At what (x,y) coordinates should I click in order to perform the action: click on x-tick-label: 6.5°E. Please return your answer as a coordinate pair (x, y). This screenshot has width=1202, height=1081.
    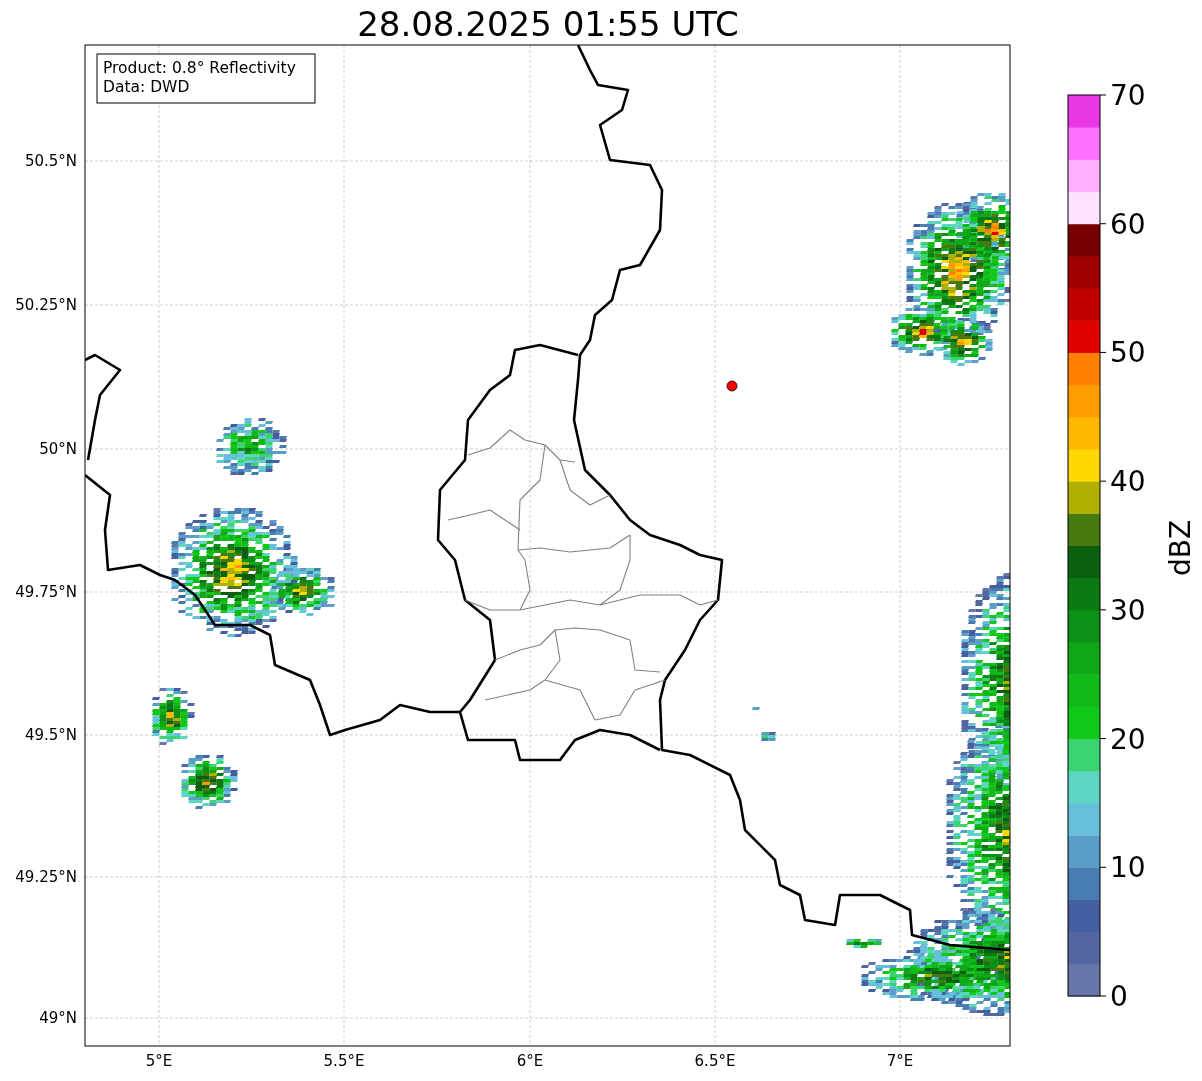
    Looking at the image, I should click on (715, 1061).